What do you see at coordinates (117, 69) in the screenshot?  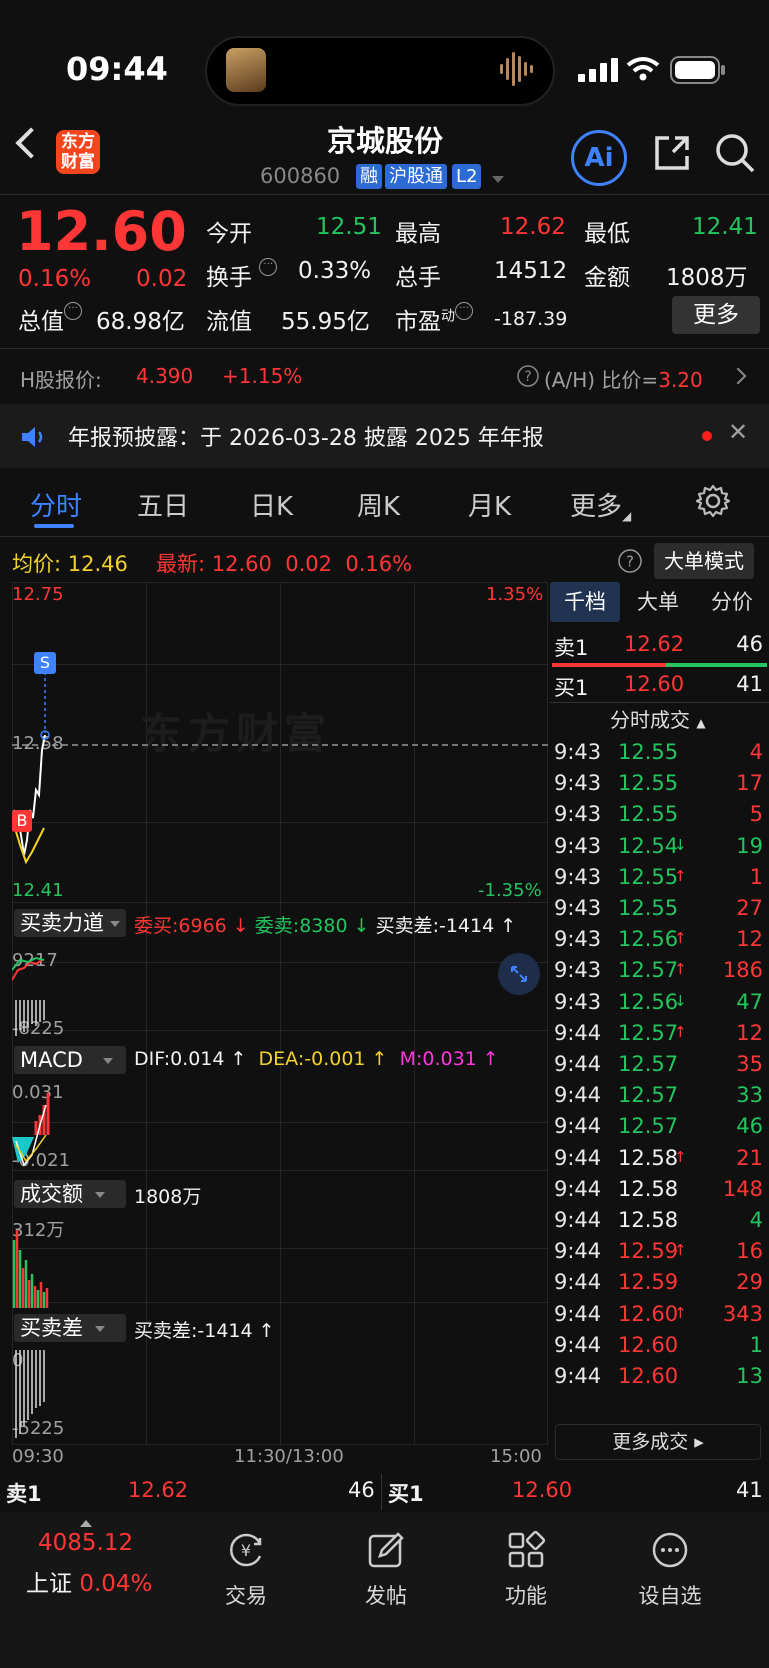 I see `status-time: 09:44` at bounding box center [117, 69].